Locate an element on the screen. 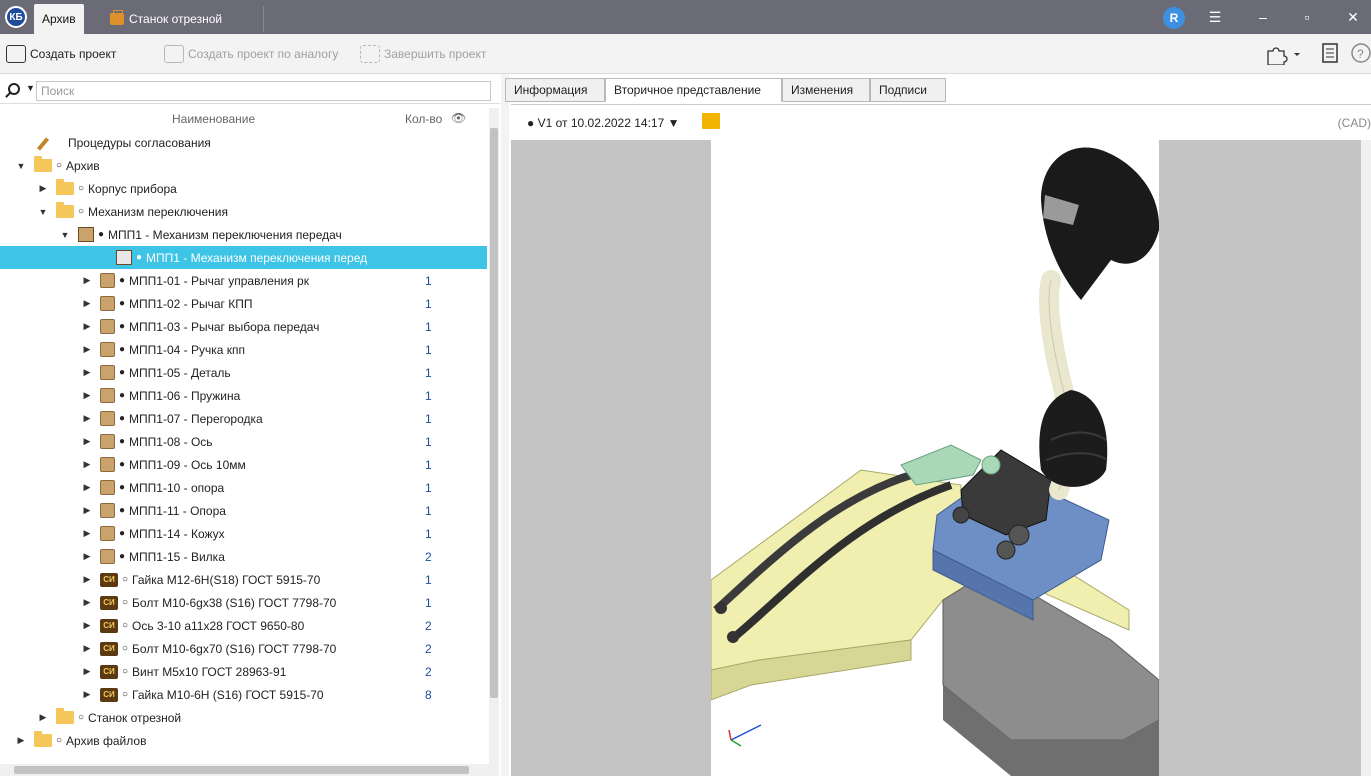 The height and width of the screenshot is (779, 1371). tab-label: Информация is located at coordinates (551, 90).